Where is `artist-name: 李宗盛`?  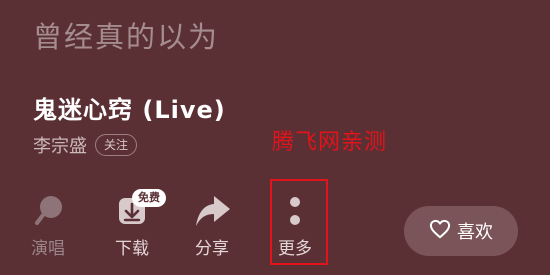 artist-name: 李宗盛 is located at coordinates (60, 145).